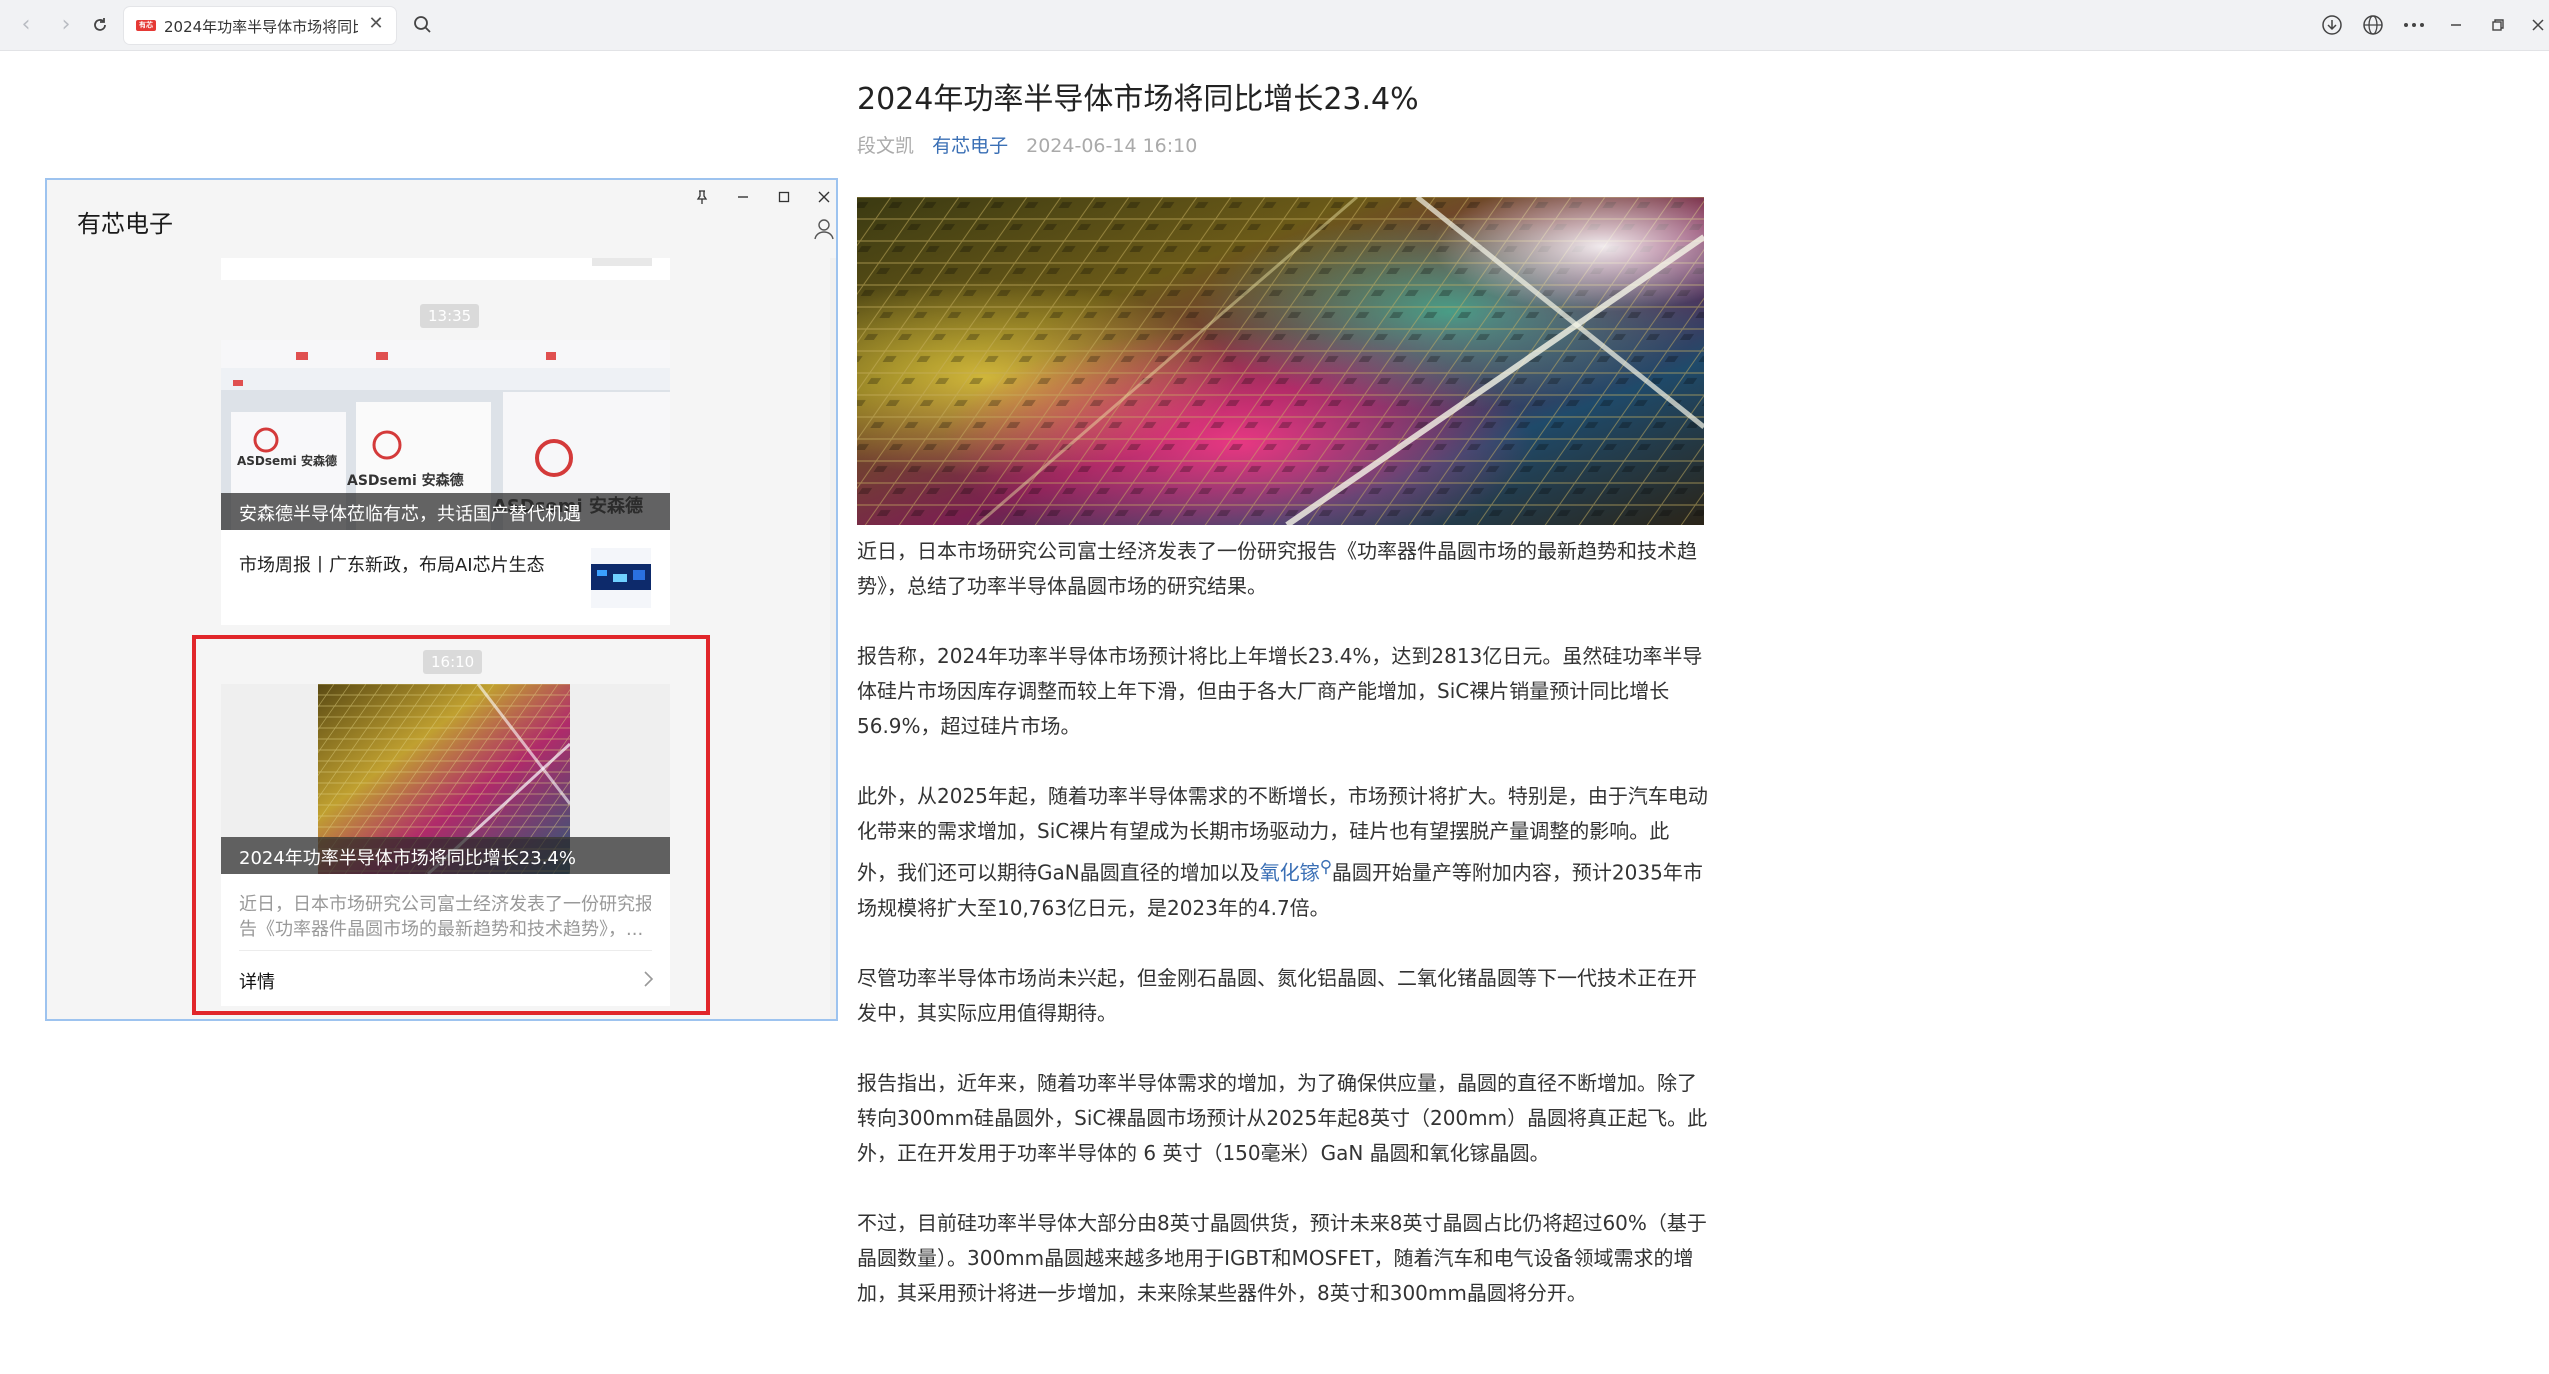 This screenshot has width=2549, height=1374. I want to click on cover-caption-bar: 2024年功率半导体市场将同比增长23.4%, so click(445, 855).